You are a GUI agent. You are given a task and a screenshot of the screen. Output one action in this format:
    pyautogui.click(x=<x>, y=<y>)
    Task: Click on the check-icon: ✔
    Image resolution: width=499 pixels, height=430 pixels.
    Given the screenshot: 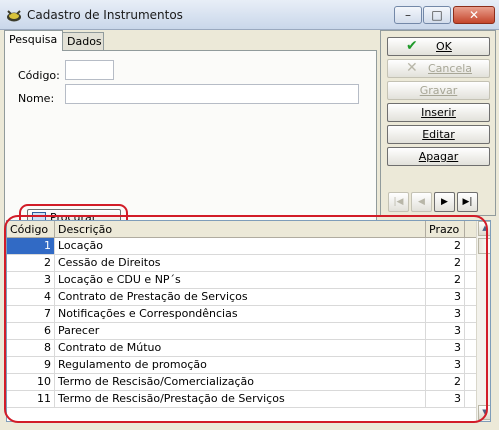 What is the action you would take?
    pyautogui.click(x=412, y=46)
    